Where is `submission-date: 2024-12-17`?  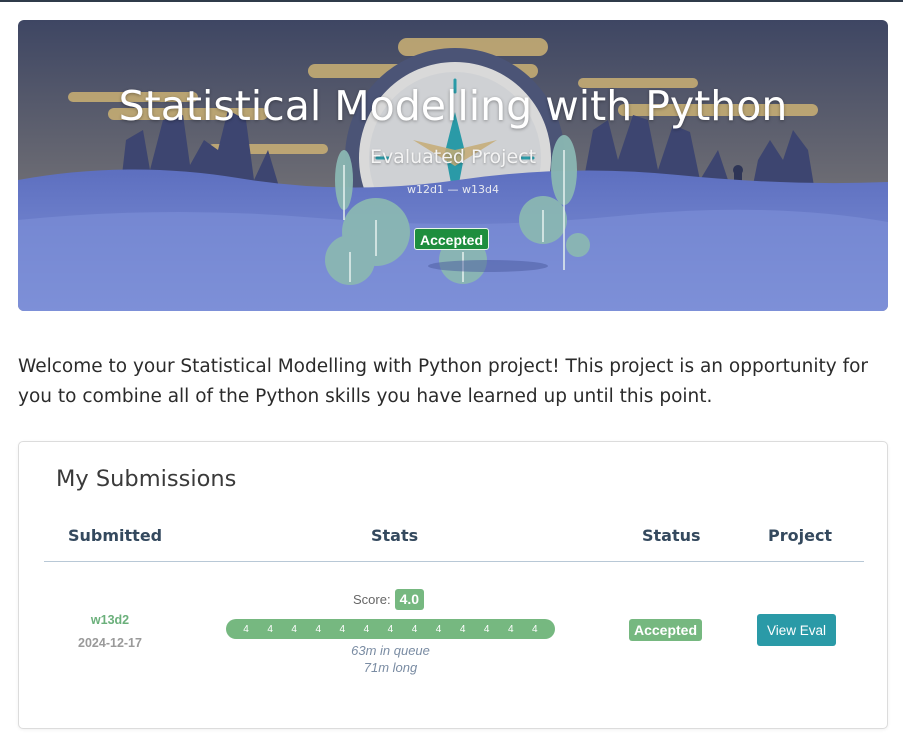 submission-date: 2024-12-17 is located at coordinates (110, 643).